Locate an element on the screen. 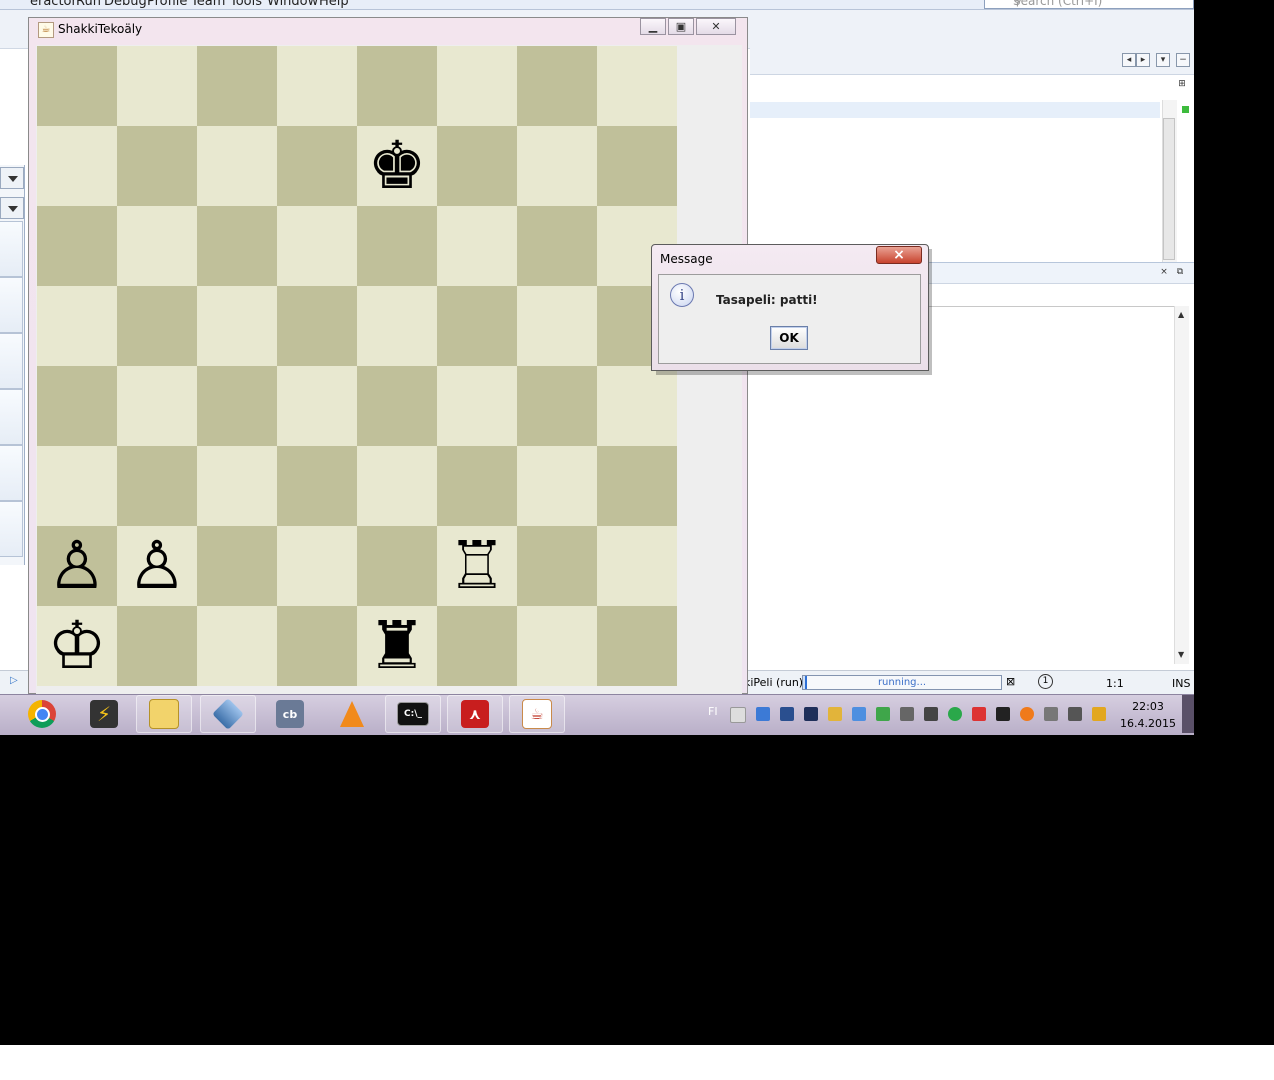 Image resolution: width=1274 pixels, height=1080 pixels. square-b7 is located at coordinates (157, 166).